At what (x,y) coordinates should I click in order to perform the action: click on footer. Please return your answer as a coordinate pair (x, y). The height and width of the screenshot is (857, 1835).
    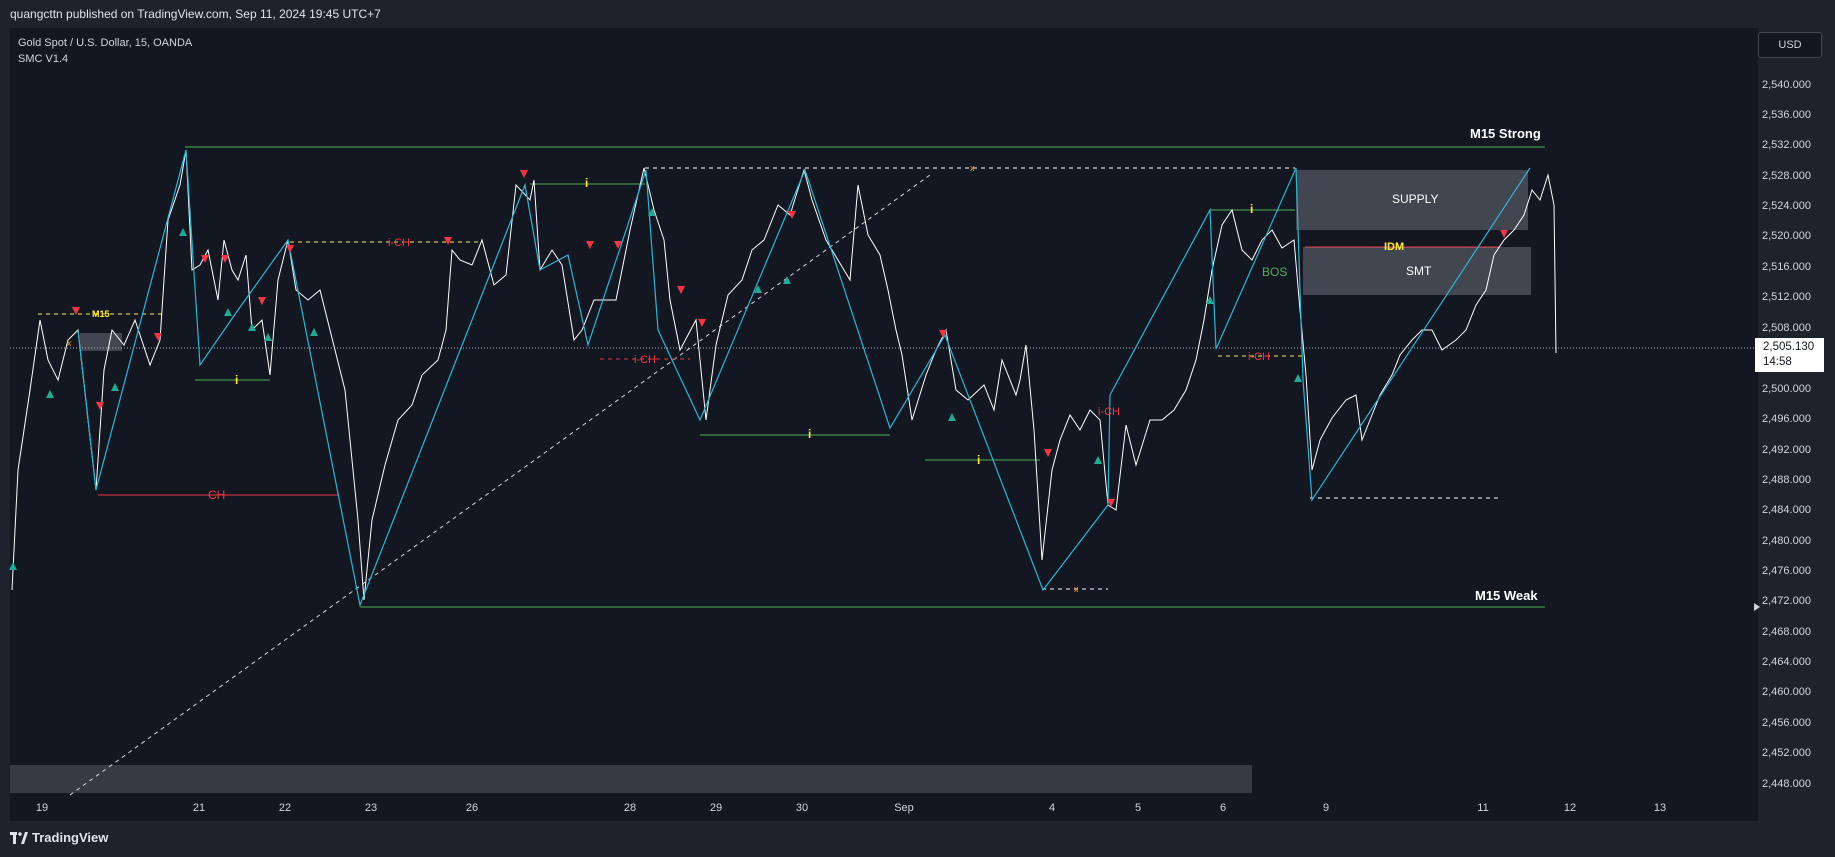
    Looking at the image, I should click on (917, 839).